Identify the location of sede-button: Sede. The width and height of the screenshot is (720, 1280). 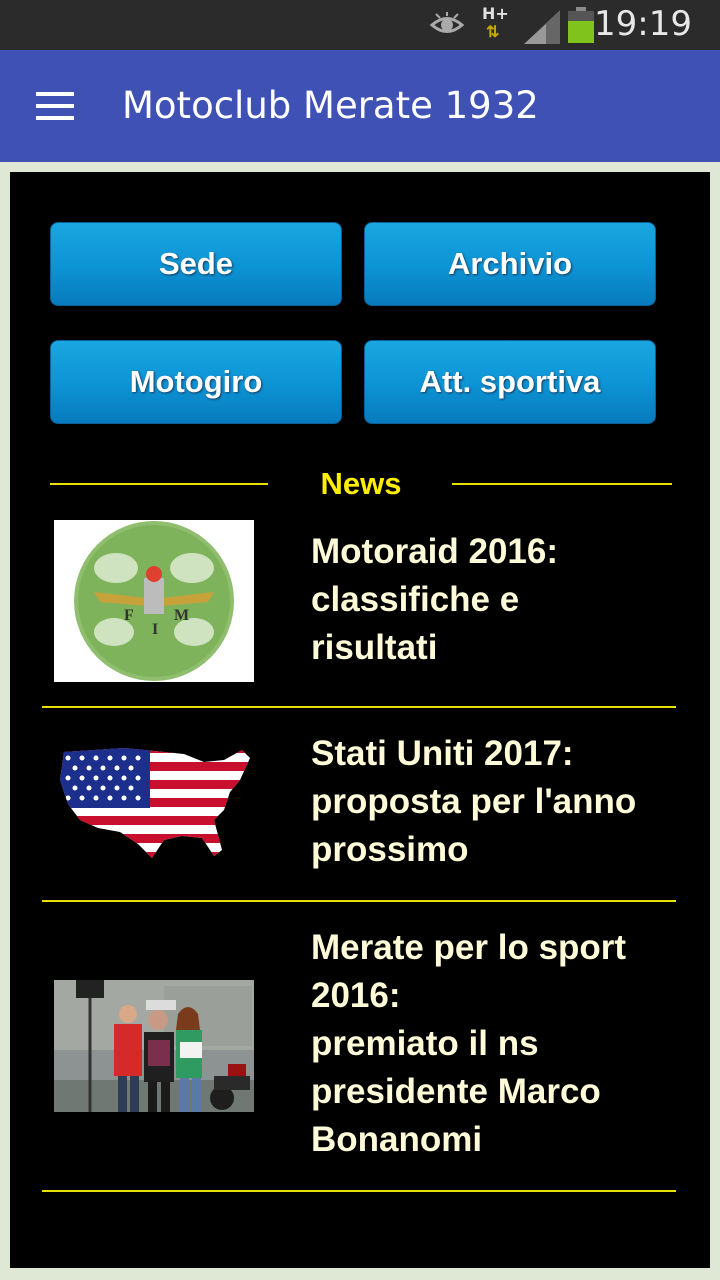
(196, 264).